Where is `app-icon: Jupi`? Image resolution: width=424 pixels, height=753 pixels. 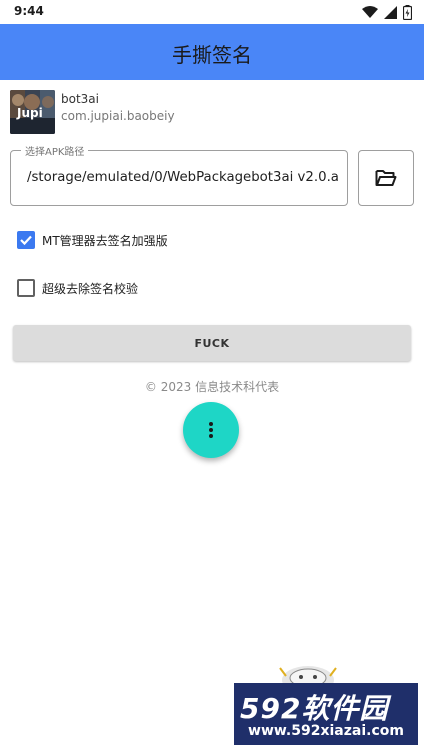 app-icon: Jupi is located at coordinates (32, 112).